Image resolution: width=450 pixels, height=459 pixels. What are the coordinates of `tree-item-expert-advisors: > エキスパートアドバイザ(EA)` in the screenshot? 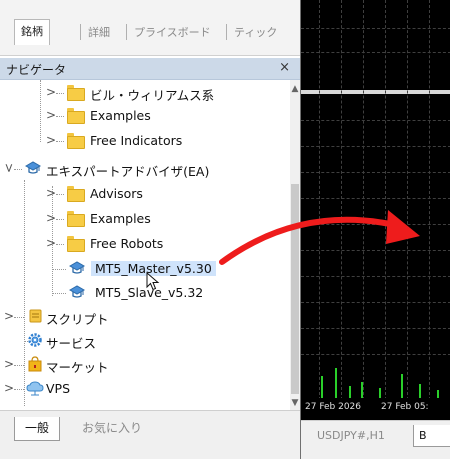 It's located at (145, 169).